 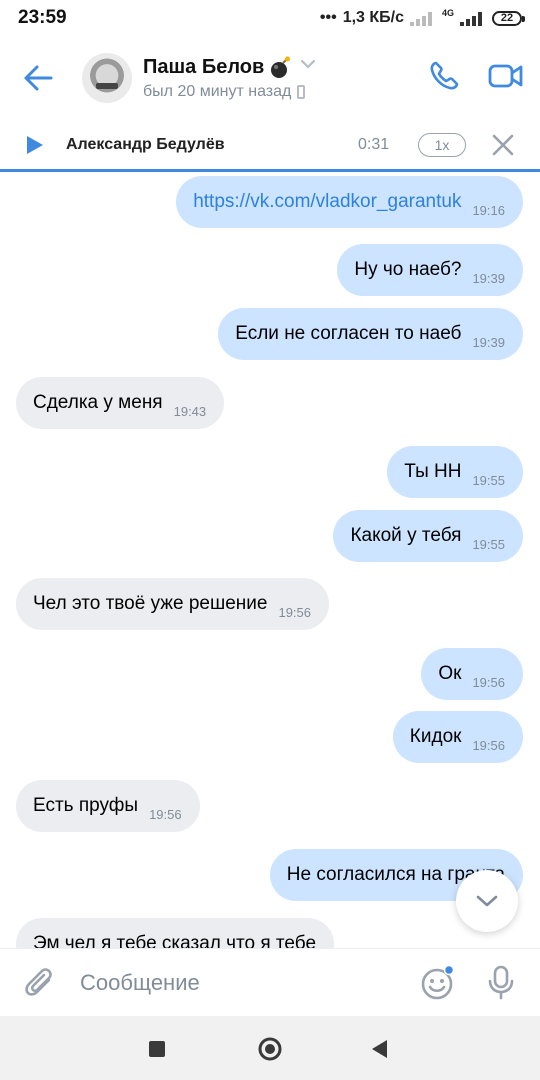 I want to click on track-time: 0:31, so click(x=374, y=144).